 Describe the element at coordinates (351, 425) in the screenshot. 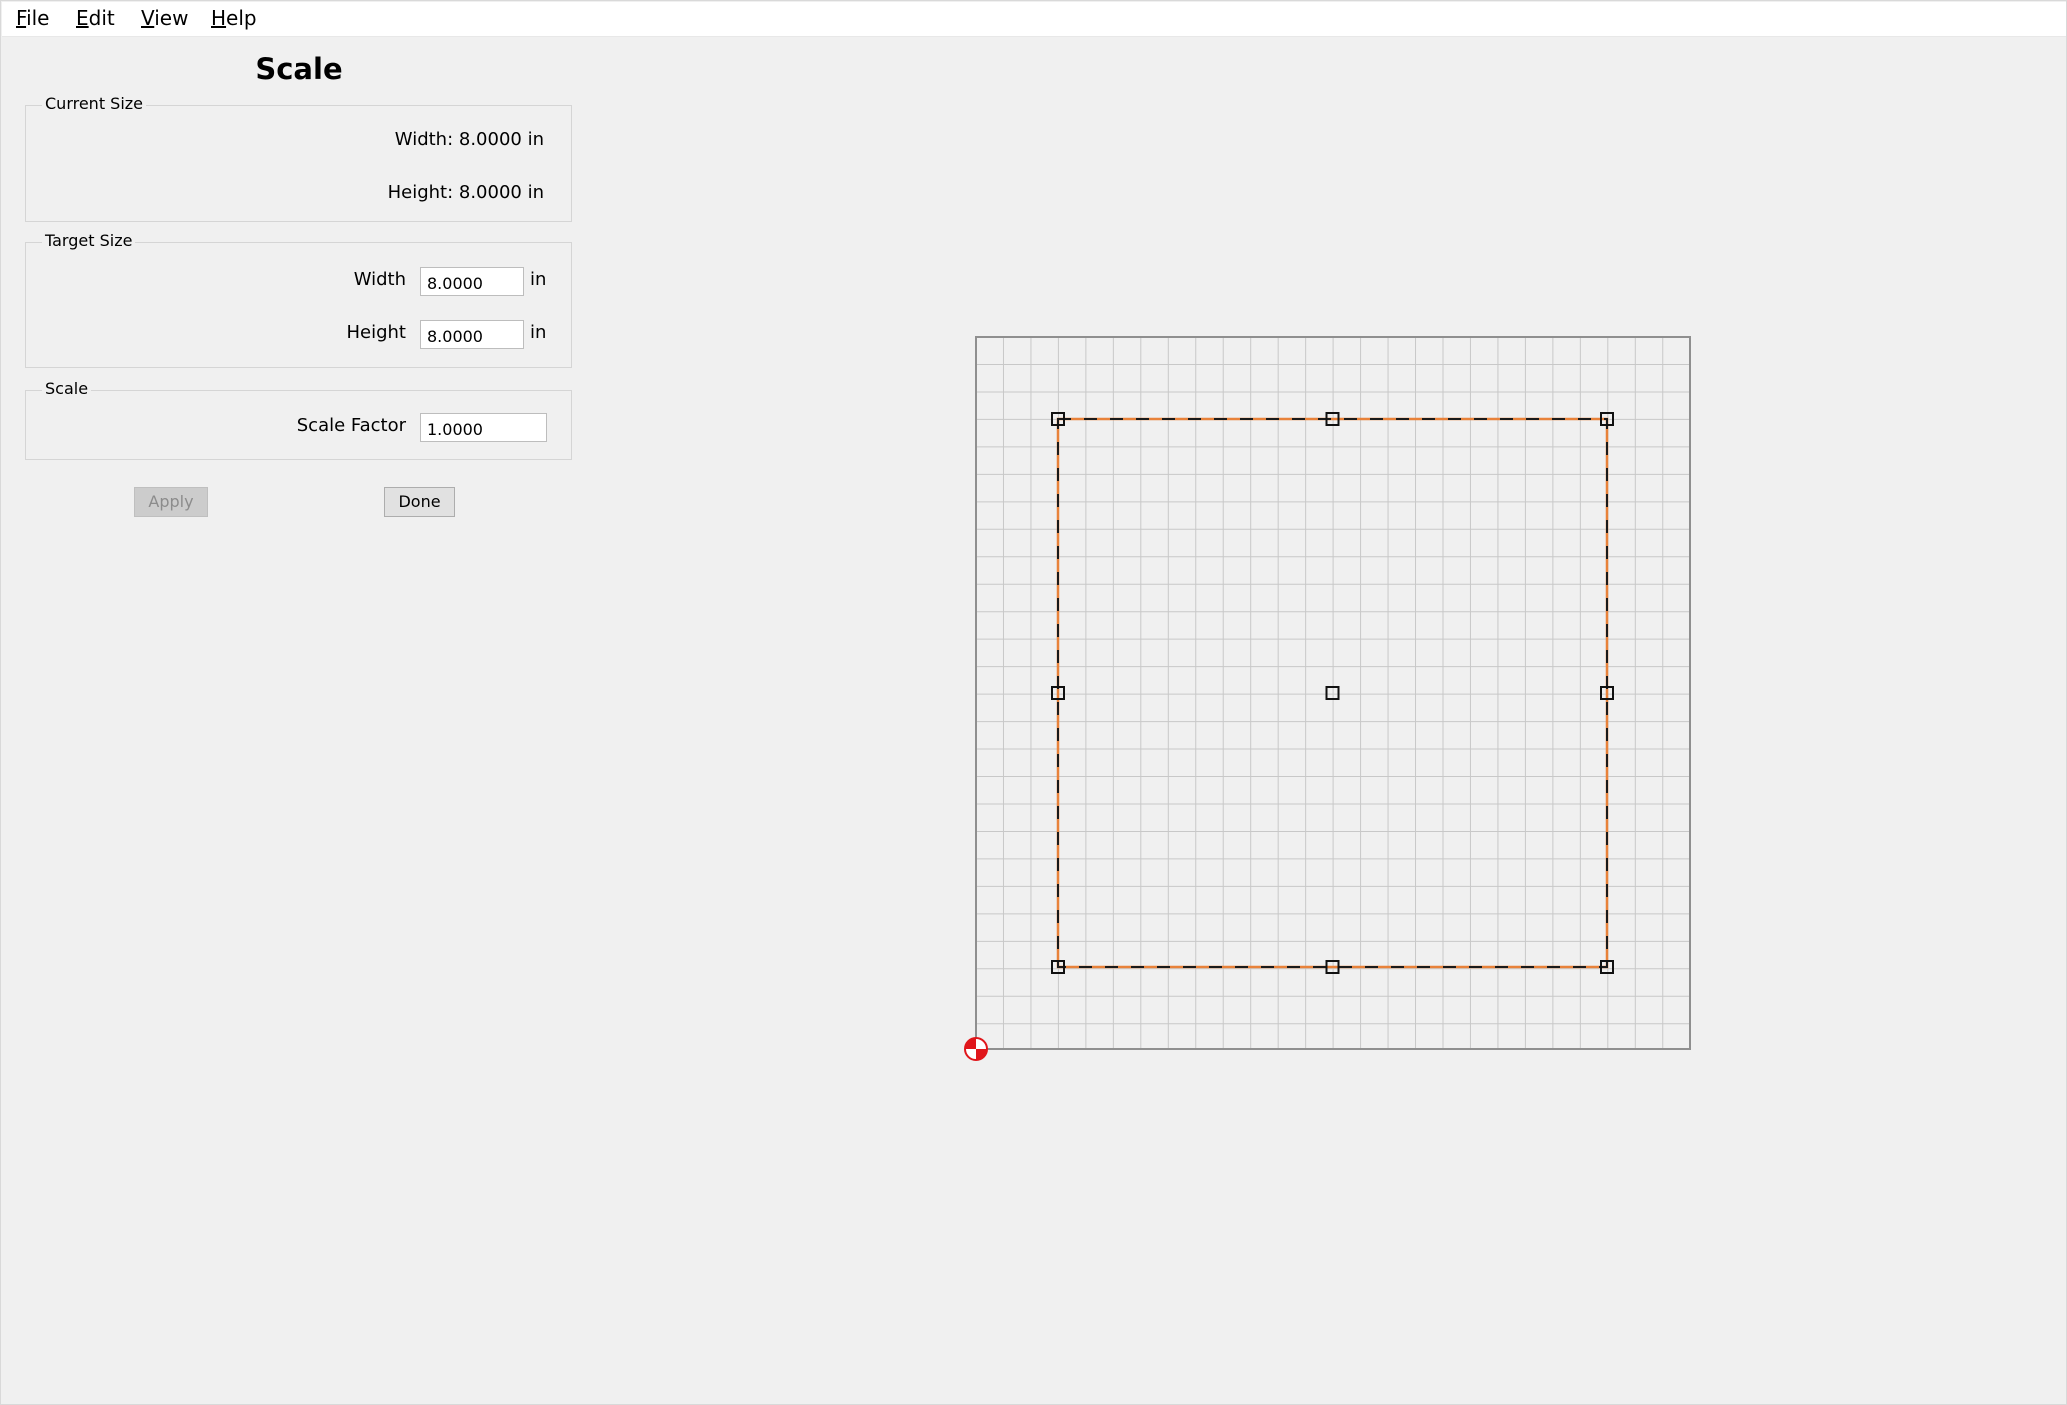

I see `scale-factor-label: Scale Factor` at that location.